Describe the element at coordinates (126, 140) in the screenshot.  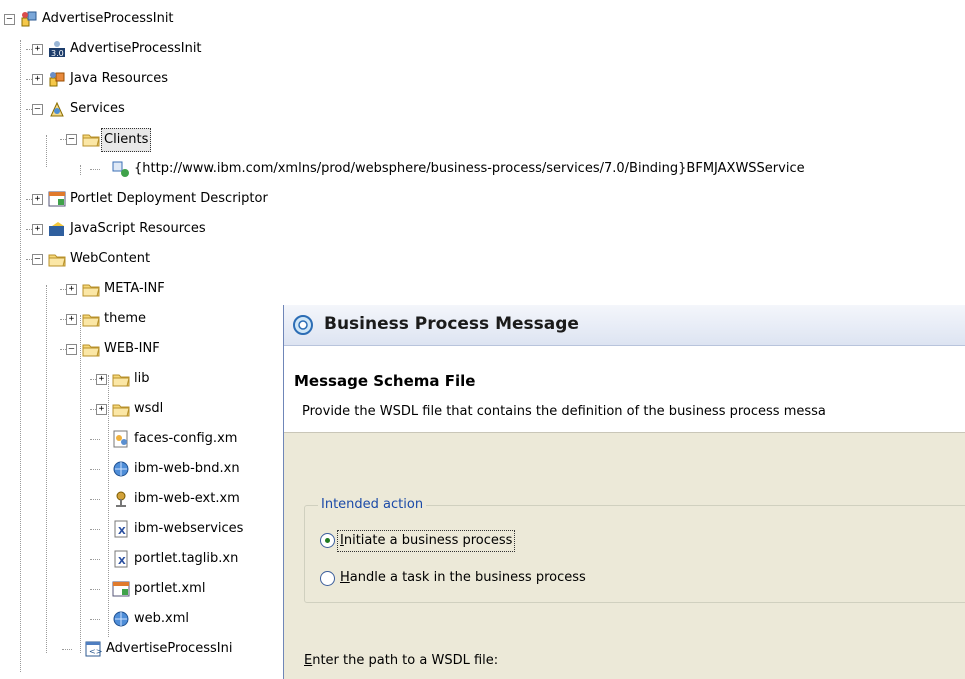
I see `tree-node-label: Clients` at that location.